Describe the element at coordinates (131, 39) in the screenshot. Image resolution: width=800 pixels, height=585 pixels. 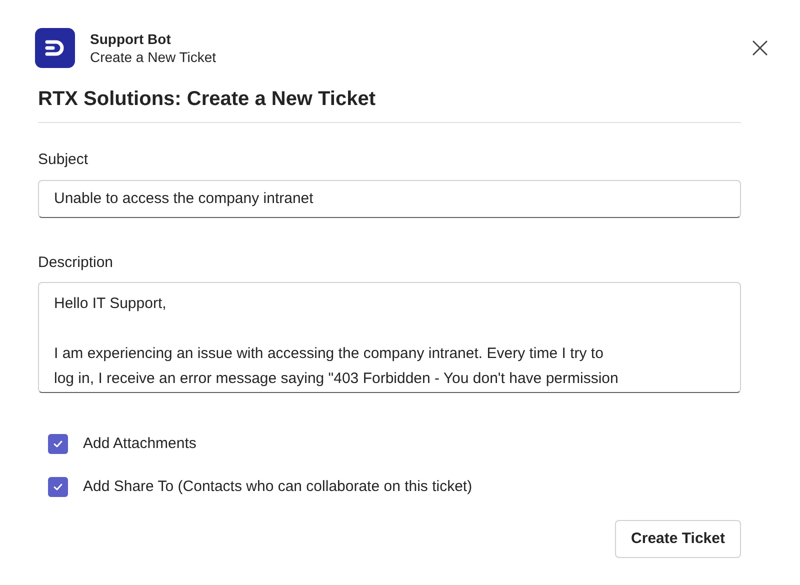
I see `app-name: Support Bot` at that location.